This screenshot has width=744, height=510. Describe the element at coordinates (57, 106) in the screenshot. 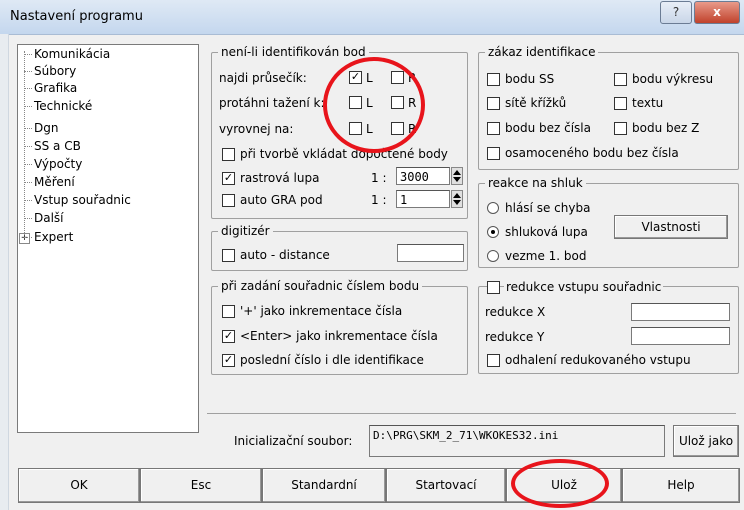

I see `tree-item-technicke: Technické` at that location.